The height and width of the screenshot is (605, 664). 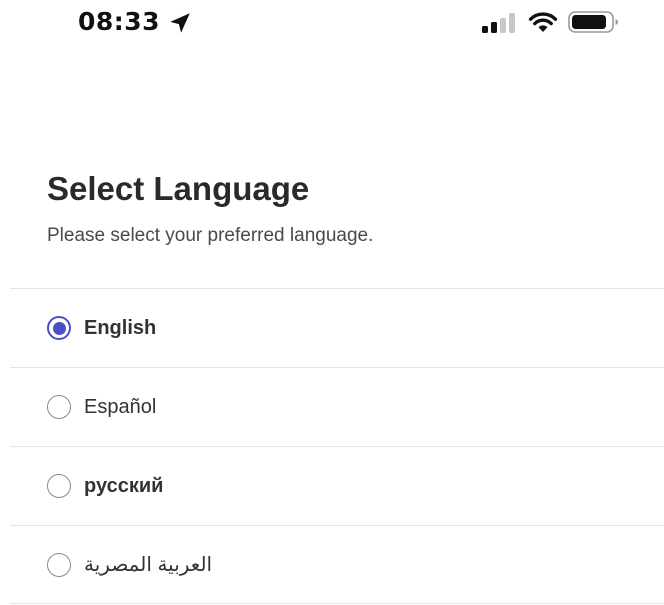 I want to click on language-label: English, so click(x=120, y=327).